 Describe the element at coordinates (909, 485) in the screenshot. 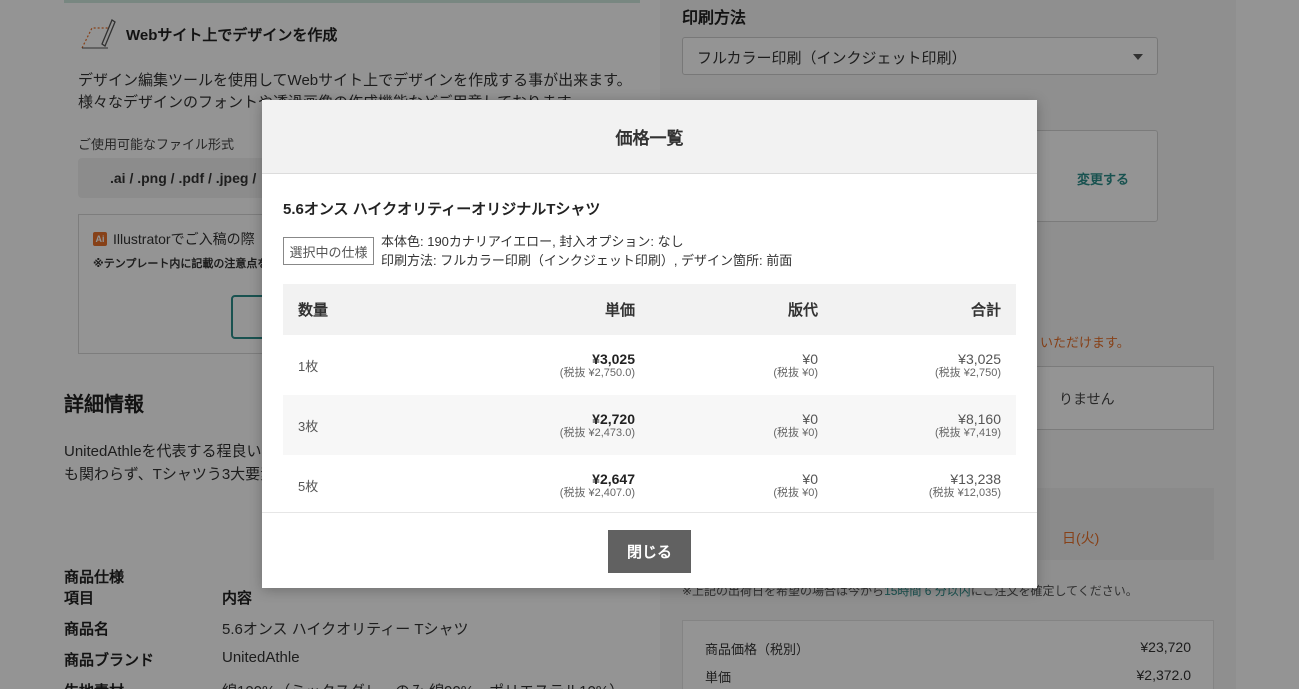

I see `cell-total: ¥13,238 (税抜 ¥12,035)` at that location.